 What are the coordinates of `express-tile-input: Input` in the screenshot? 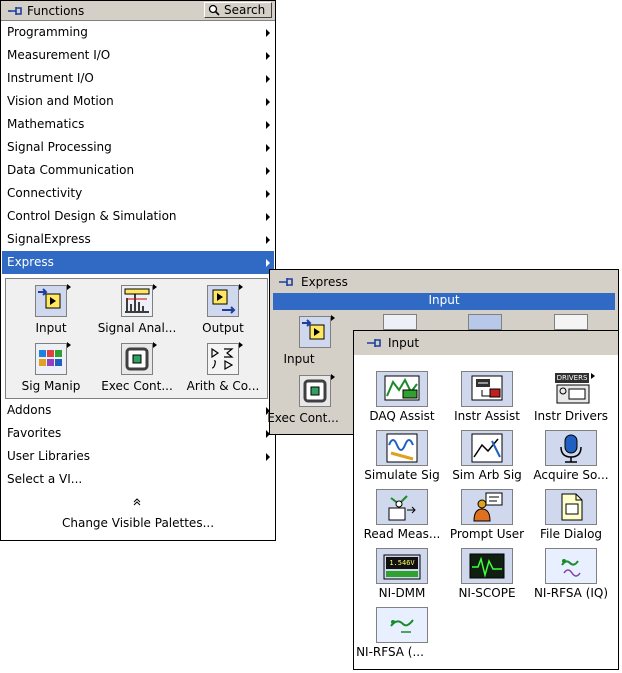 It's located at (315, 341).